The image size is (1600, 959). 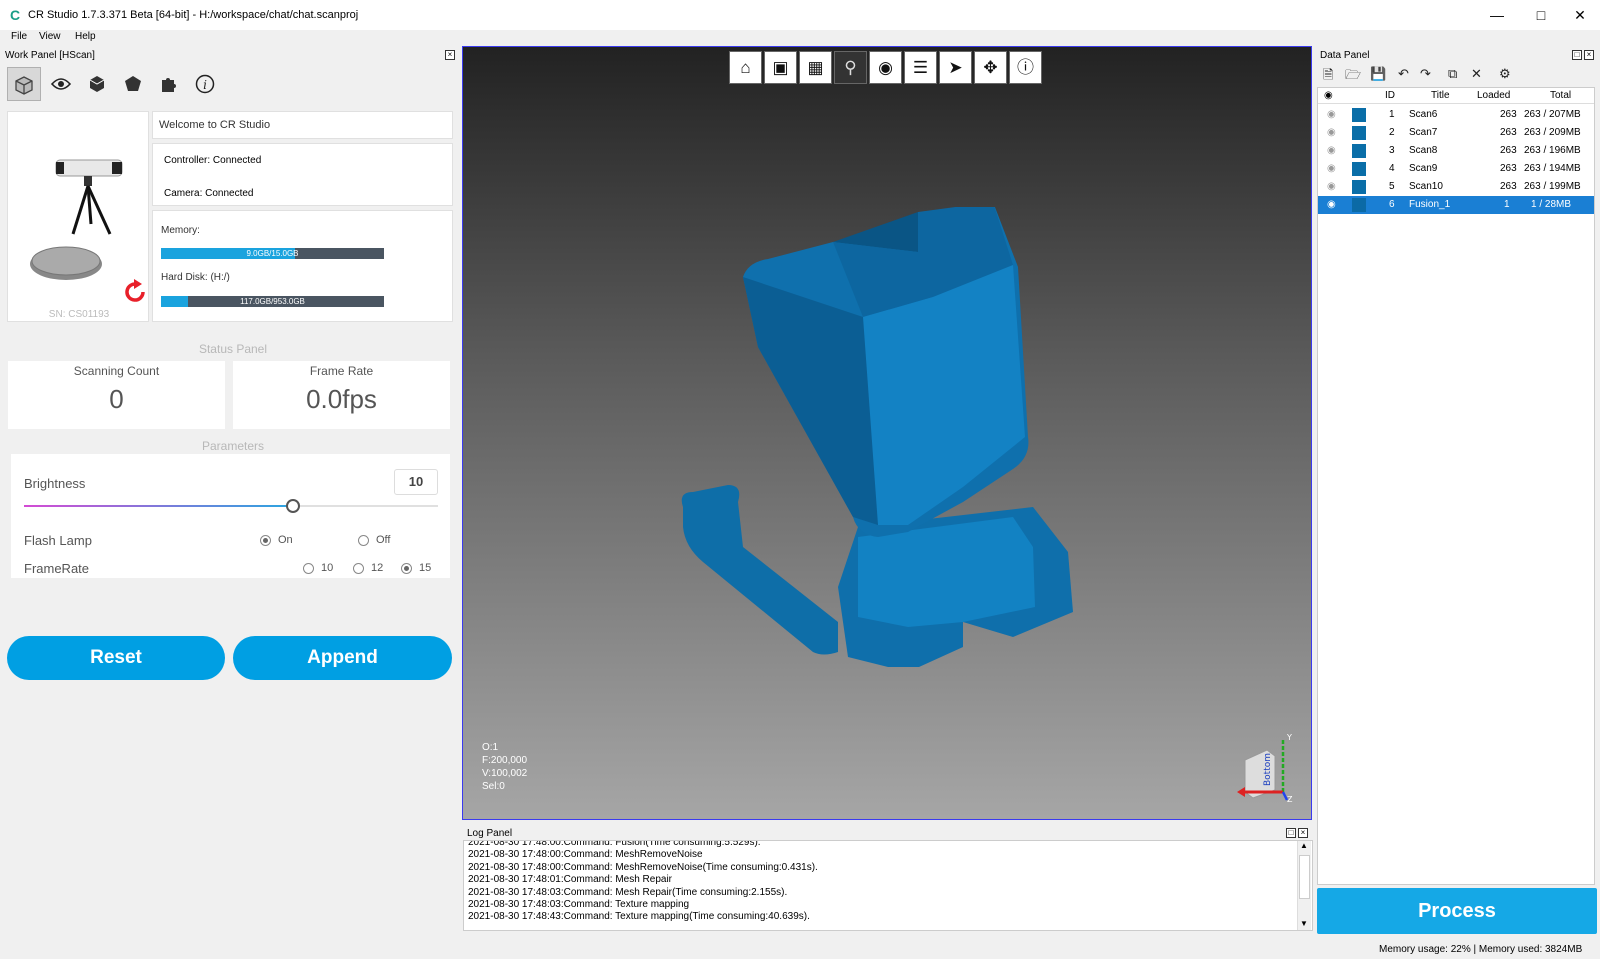 What do you see at coordinates (1580, 15) in the screenshot?
I see `close-button: ✕` at bounding box center [1580, 15].